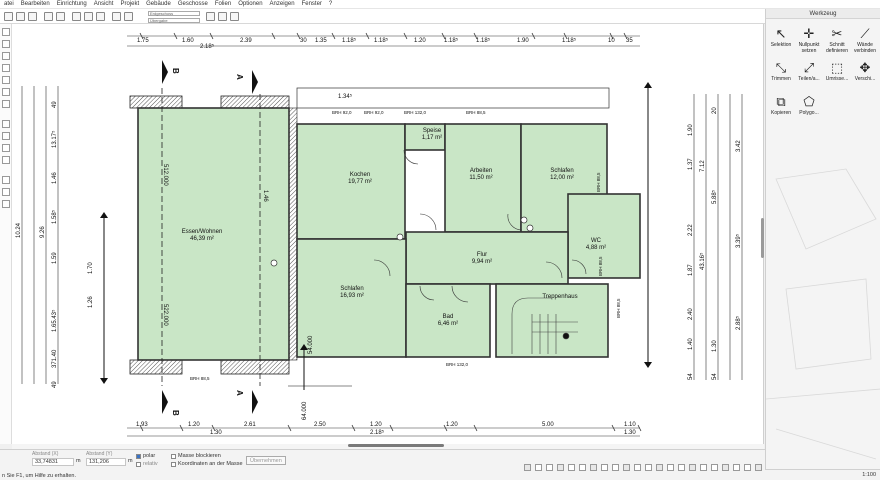  Describe the element at coordinates (32, 16) in the screenshot. I see `save-icon` at that location.